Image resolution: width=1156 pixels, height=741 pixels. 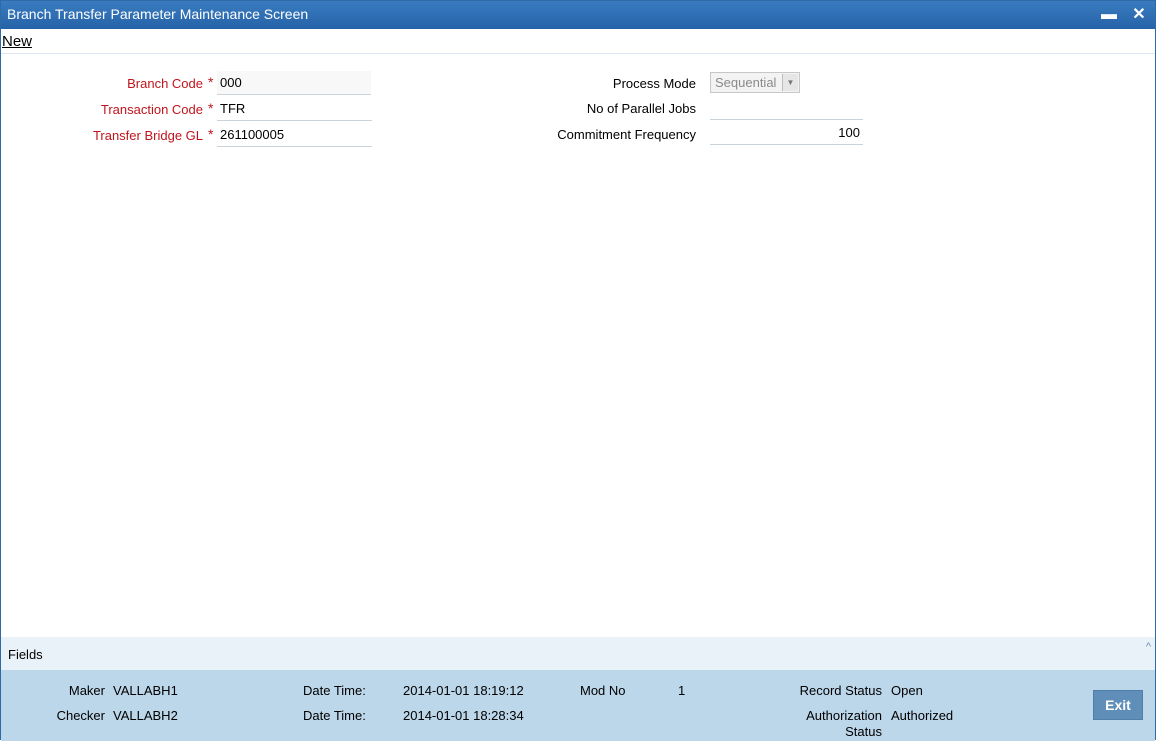 What do you see at coordinates (145, 715) in the screenshot?
I see `checker-value: VALLABH2` at bounding box center [145, 715].